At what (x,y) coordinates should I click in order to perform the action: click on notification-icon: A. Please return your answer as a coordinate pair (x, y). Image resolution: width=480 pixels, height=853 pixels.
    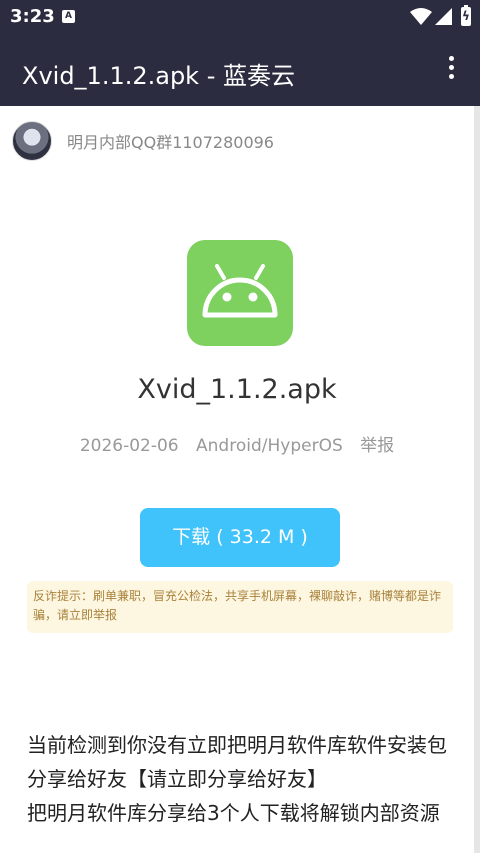
    Looking at the image, I should click on (68, 16).